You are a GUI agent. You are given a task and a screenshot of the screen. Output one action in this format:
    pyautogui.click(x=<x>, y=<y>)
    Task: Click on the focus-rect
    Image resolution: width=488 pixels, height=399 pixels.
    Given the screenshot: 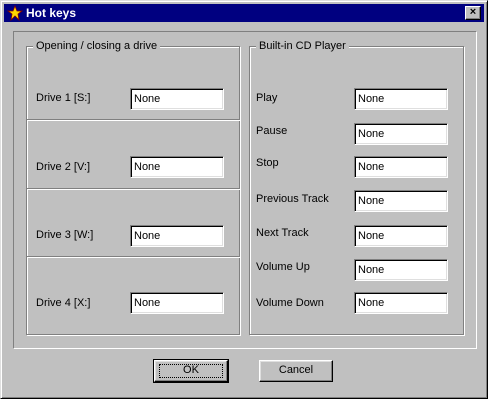 What is the action you would take?
    pyautogui.click(x=191, y=371)
    